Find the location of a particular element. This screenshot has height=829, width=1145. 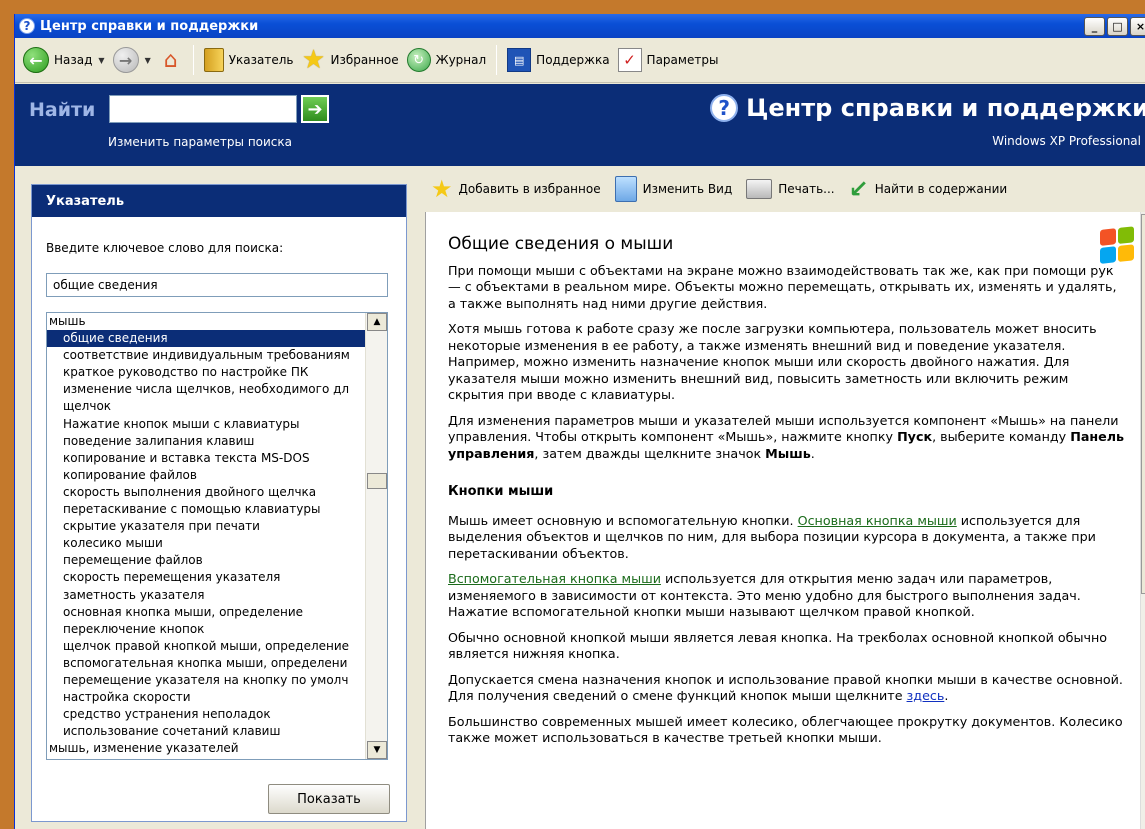

home-button: ⌂ is located at coordinates (171, 60).